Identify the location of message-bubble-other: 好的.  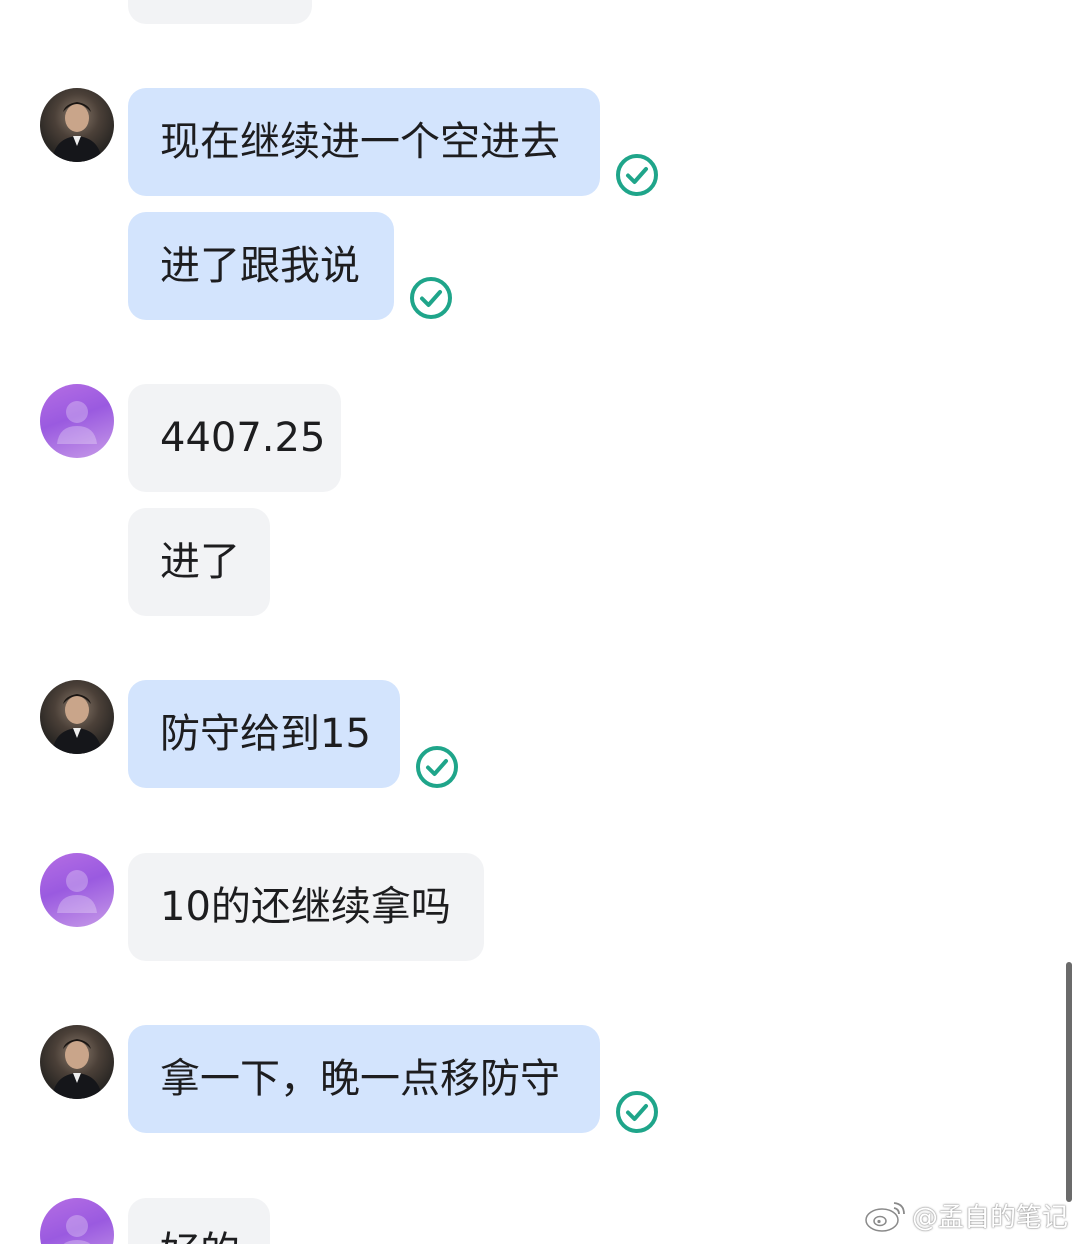
(199, 1221).